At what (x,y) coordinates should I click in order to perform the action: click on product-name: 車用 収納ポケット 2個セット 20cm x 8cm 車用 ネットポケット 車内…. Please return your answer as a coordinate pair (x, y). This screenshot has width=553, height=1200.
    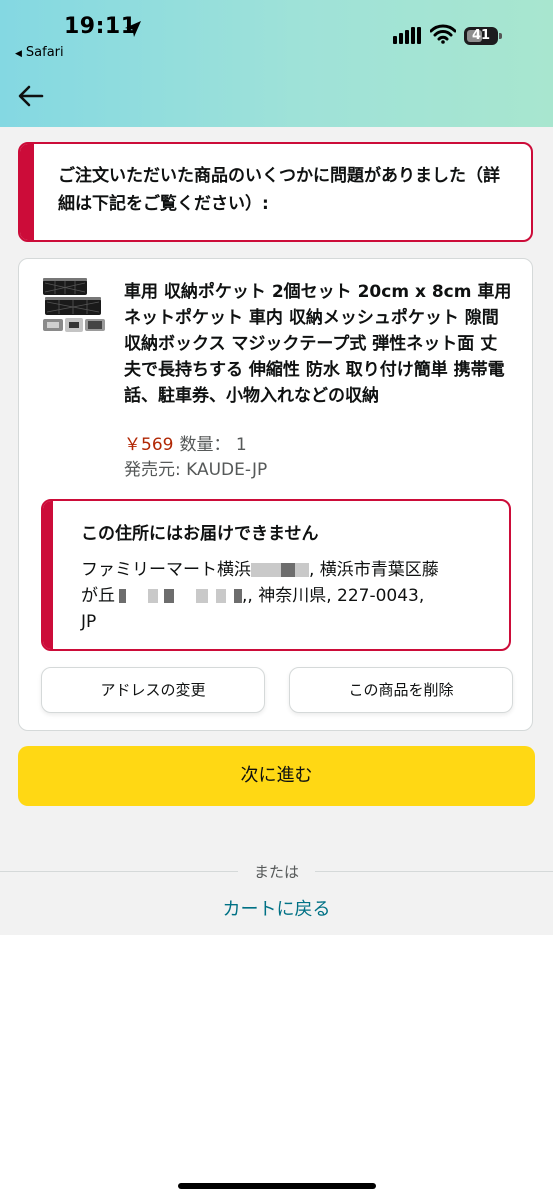
    Looking at the image, I should click on (319, 344).